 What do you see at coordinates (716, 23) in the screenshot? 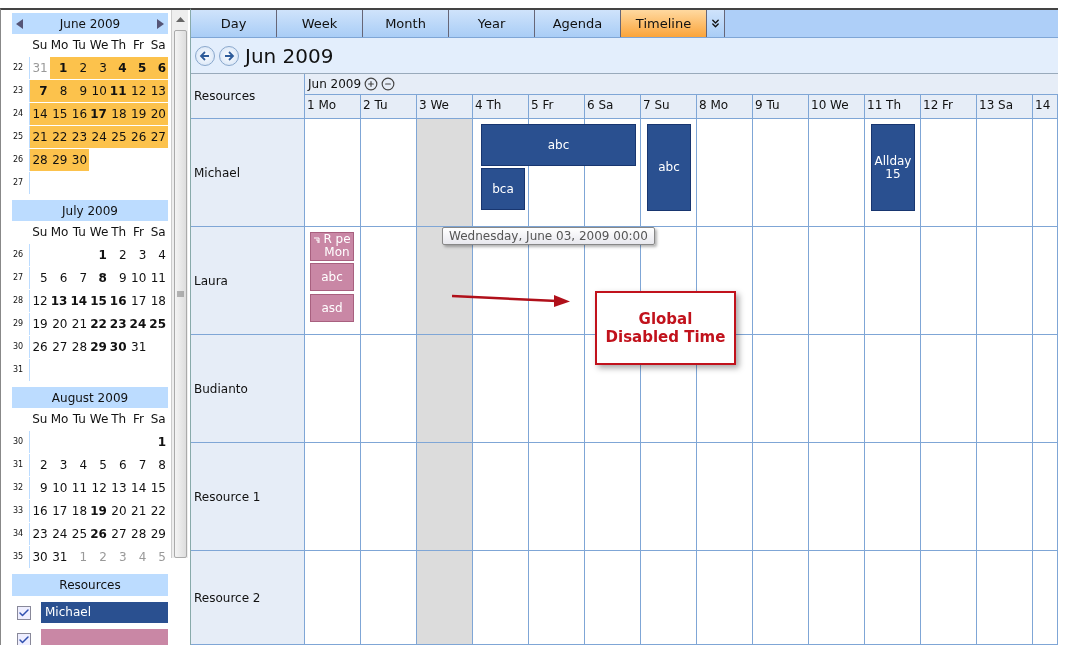
I see `more-views-button` at bounding box center [716, 23].